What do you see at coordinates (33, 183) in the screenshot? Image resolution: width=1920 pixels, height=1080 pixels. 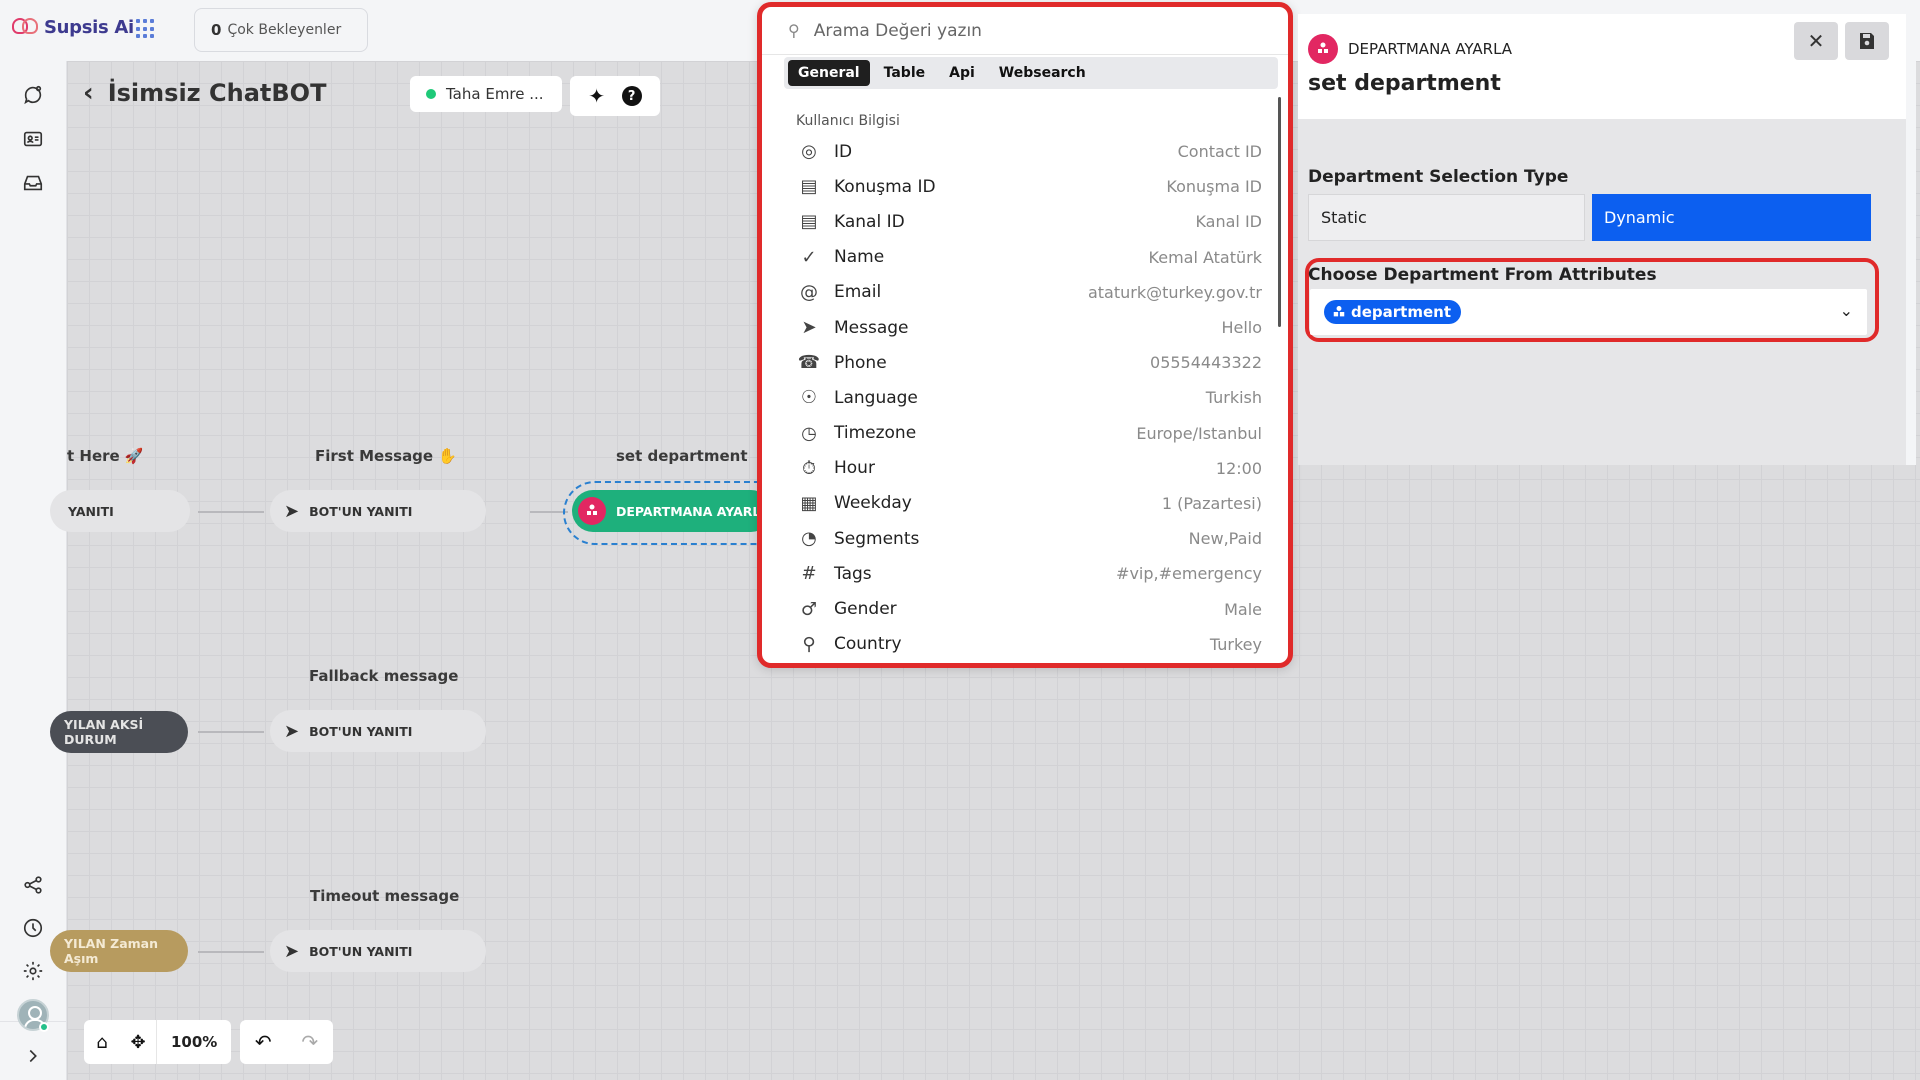 I see `inbox-icon` at bounding box center [33, 183].